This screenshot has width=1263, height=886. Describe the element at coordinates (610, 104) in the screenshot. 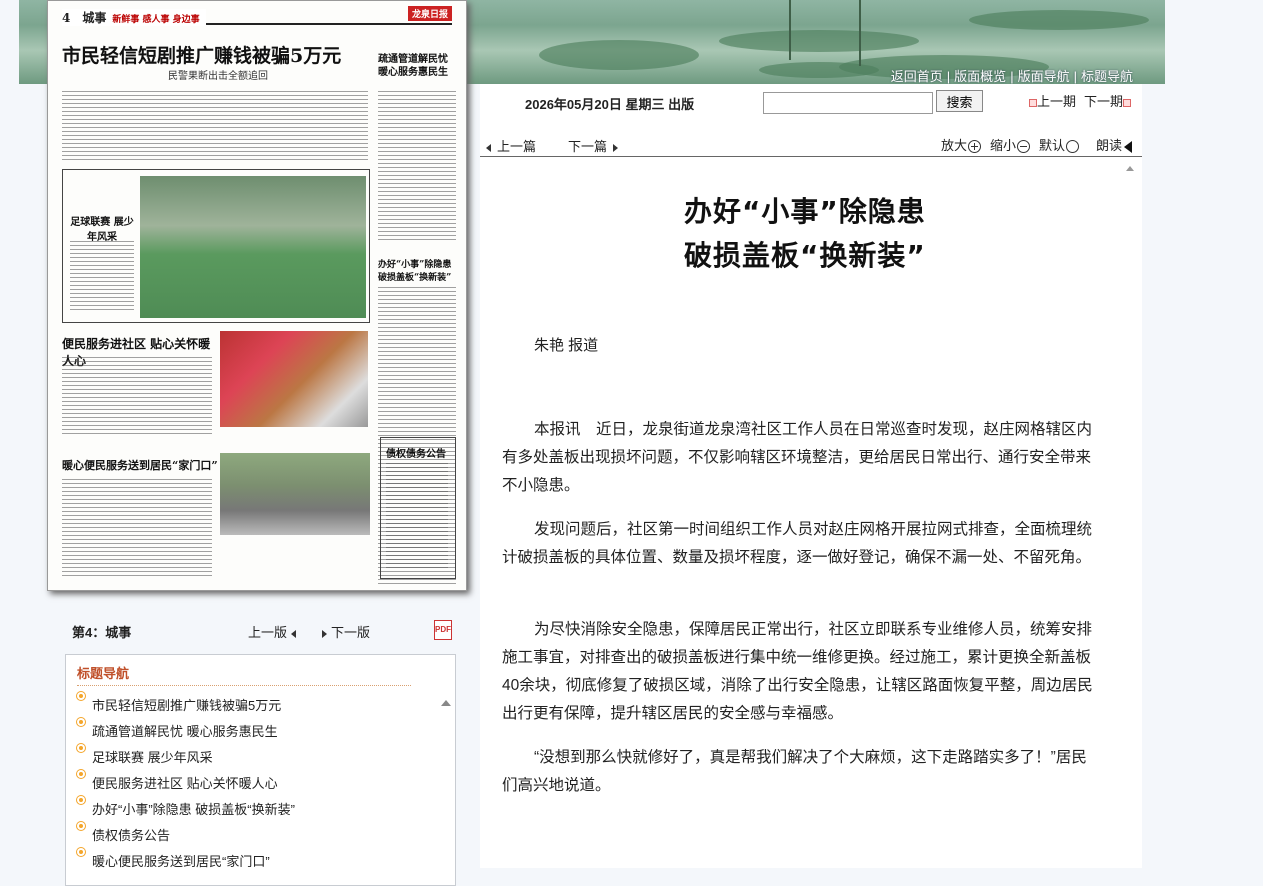

I see `issue-date: 2026年05月20日 星期三 出版` at that location.